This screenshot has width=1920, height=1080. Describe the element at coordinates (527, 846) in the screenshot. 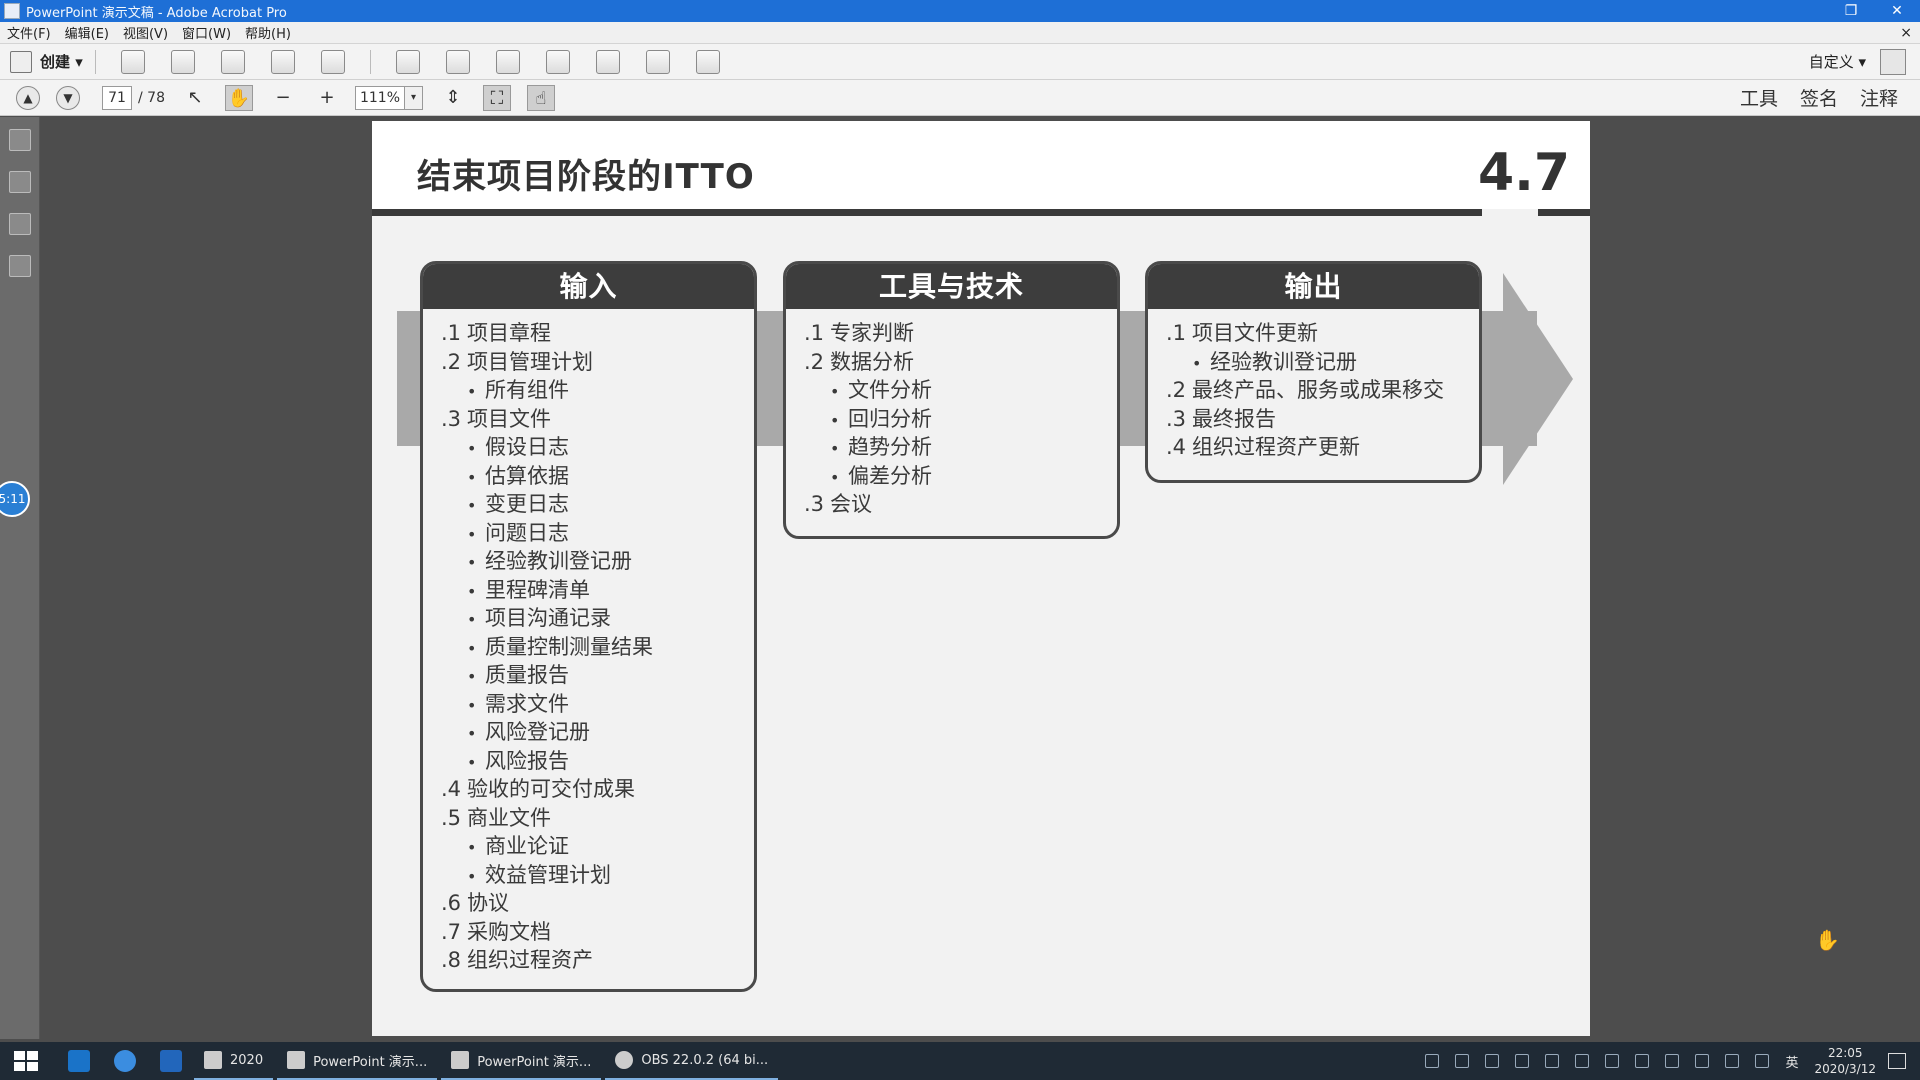

I see `sub-item-text: 商业论证` at that location.